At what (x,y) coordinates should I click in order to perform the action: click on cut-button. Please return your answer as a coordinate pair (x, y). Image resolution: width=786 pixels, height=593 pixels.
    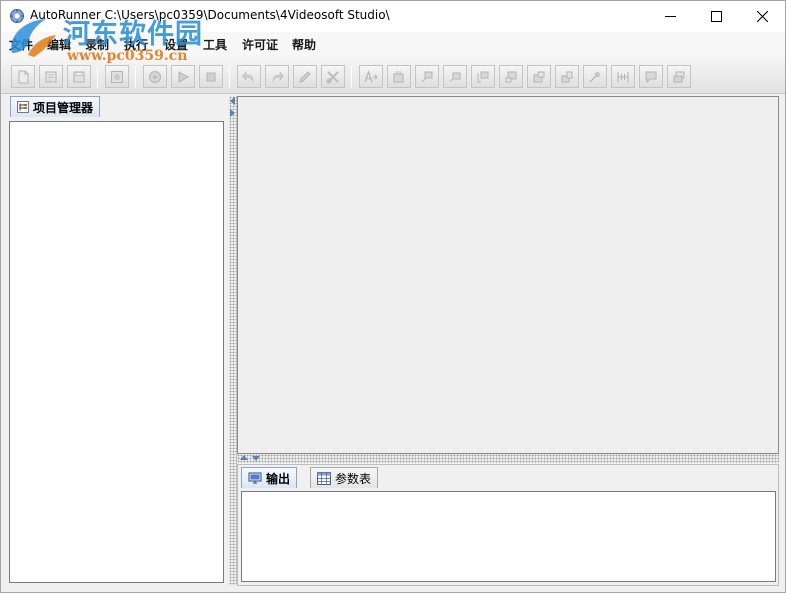
    Looking at the image, I should click on (333, 76).